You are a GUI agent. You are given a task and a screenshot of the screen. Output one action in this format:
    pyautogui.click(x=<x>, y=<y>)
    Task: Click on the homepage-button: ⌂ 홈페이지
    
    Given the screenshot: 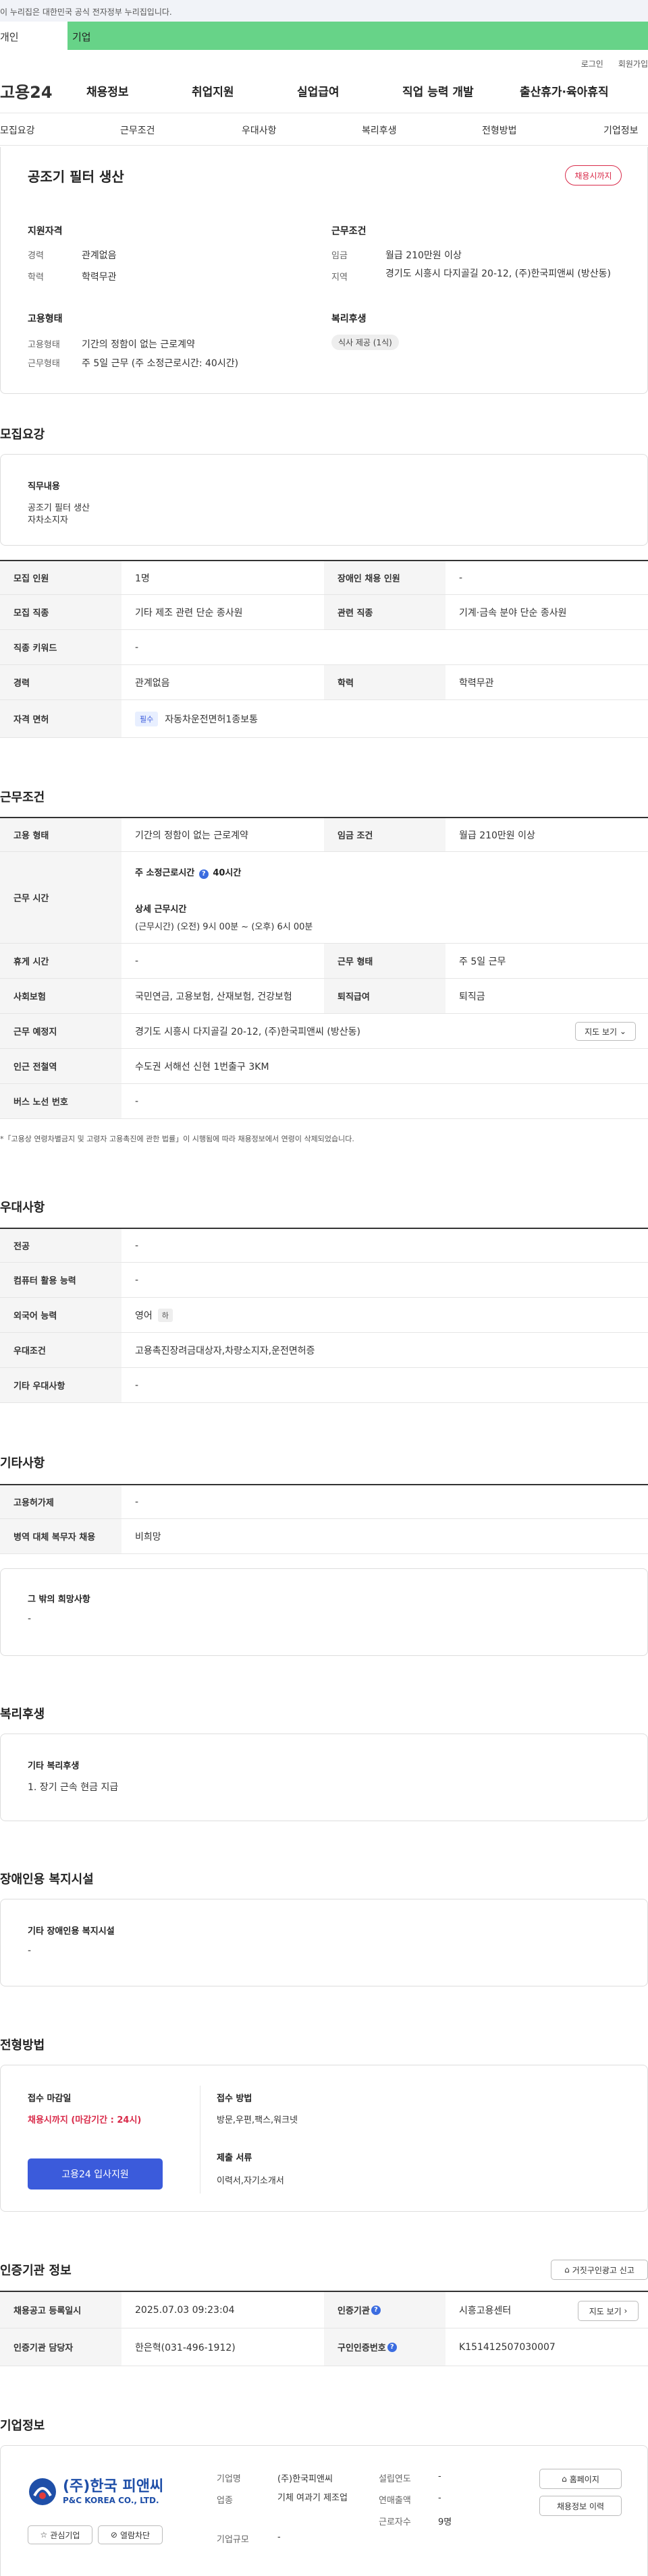 What is the action you would take?
    pyautogui.click(x=580, y=2479)
    